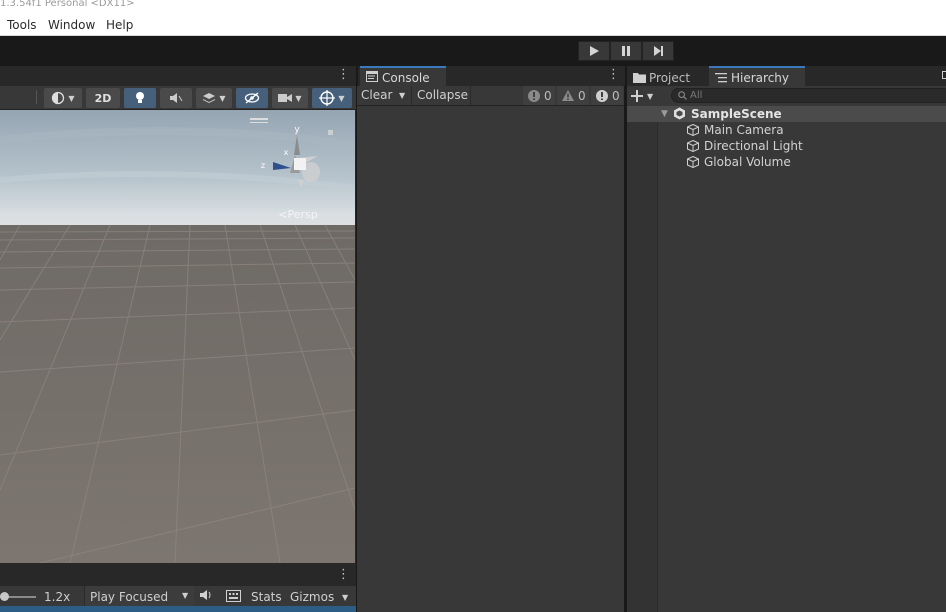  I want to click on hierarchy-item-label: Global Volume, so click(747, 162).